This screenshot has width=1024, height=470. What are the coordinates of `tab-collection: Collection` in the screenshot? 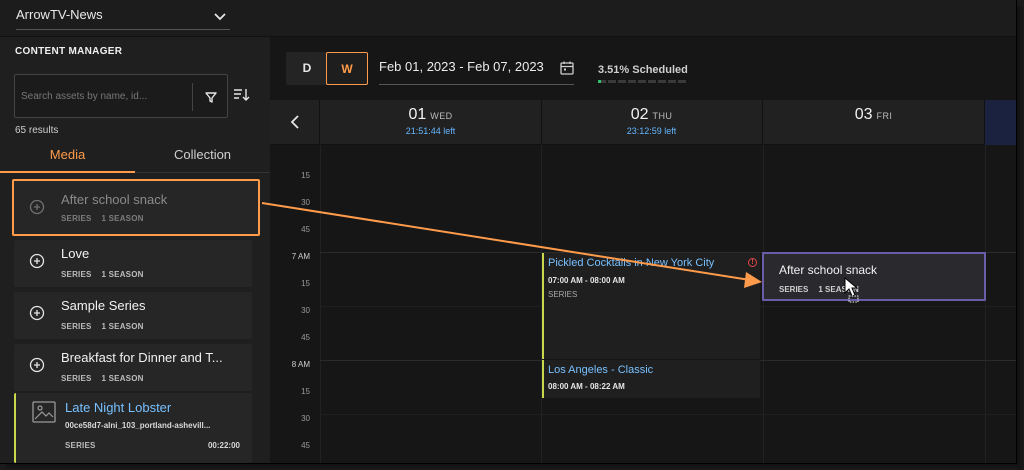 It's located at (202, 160).